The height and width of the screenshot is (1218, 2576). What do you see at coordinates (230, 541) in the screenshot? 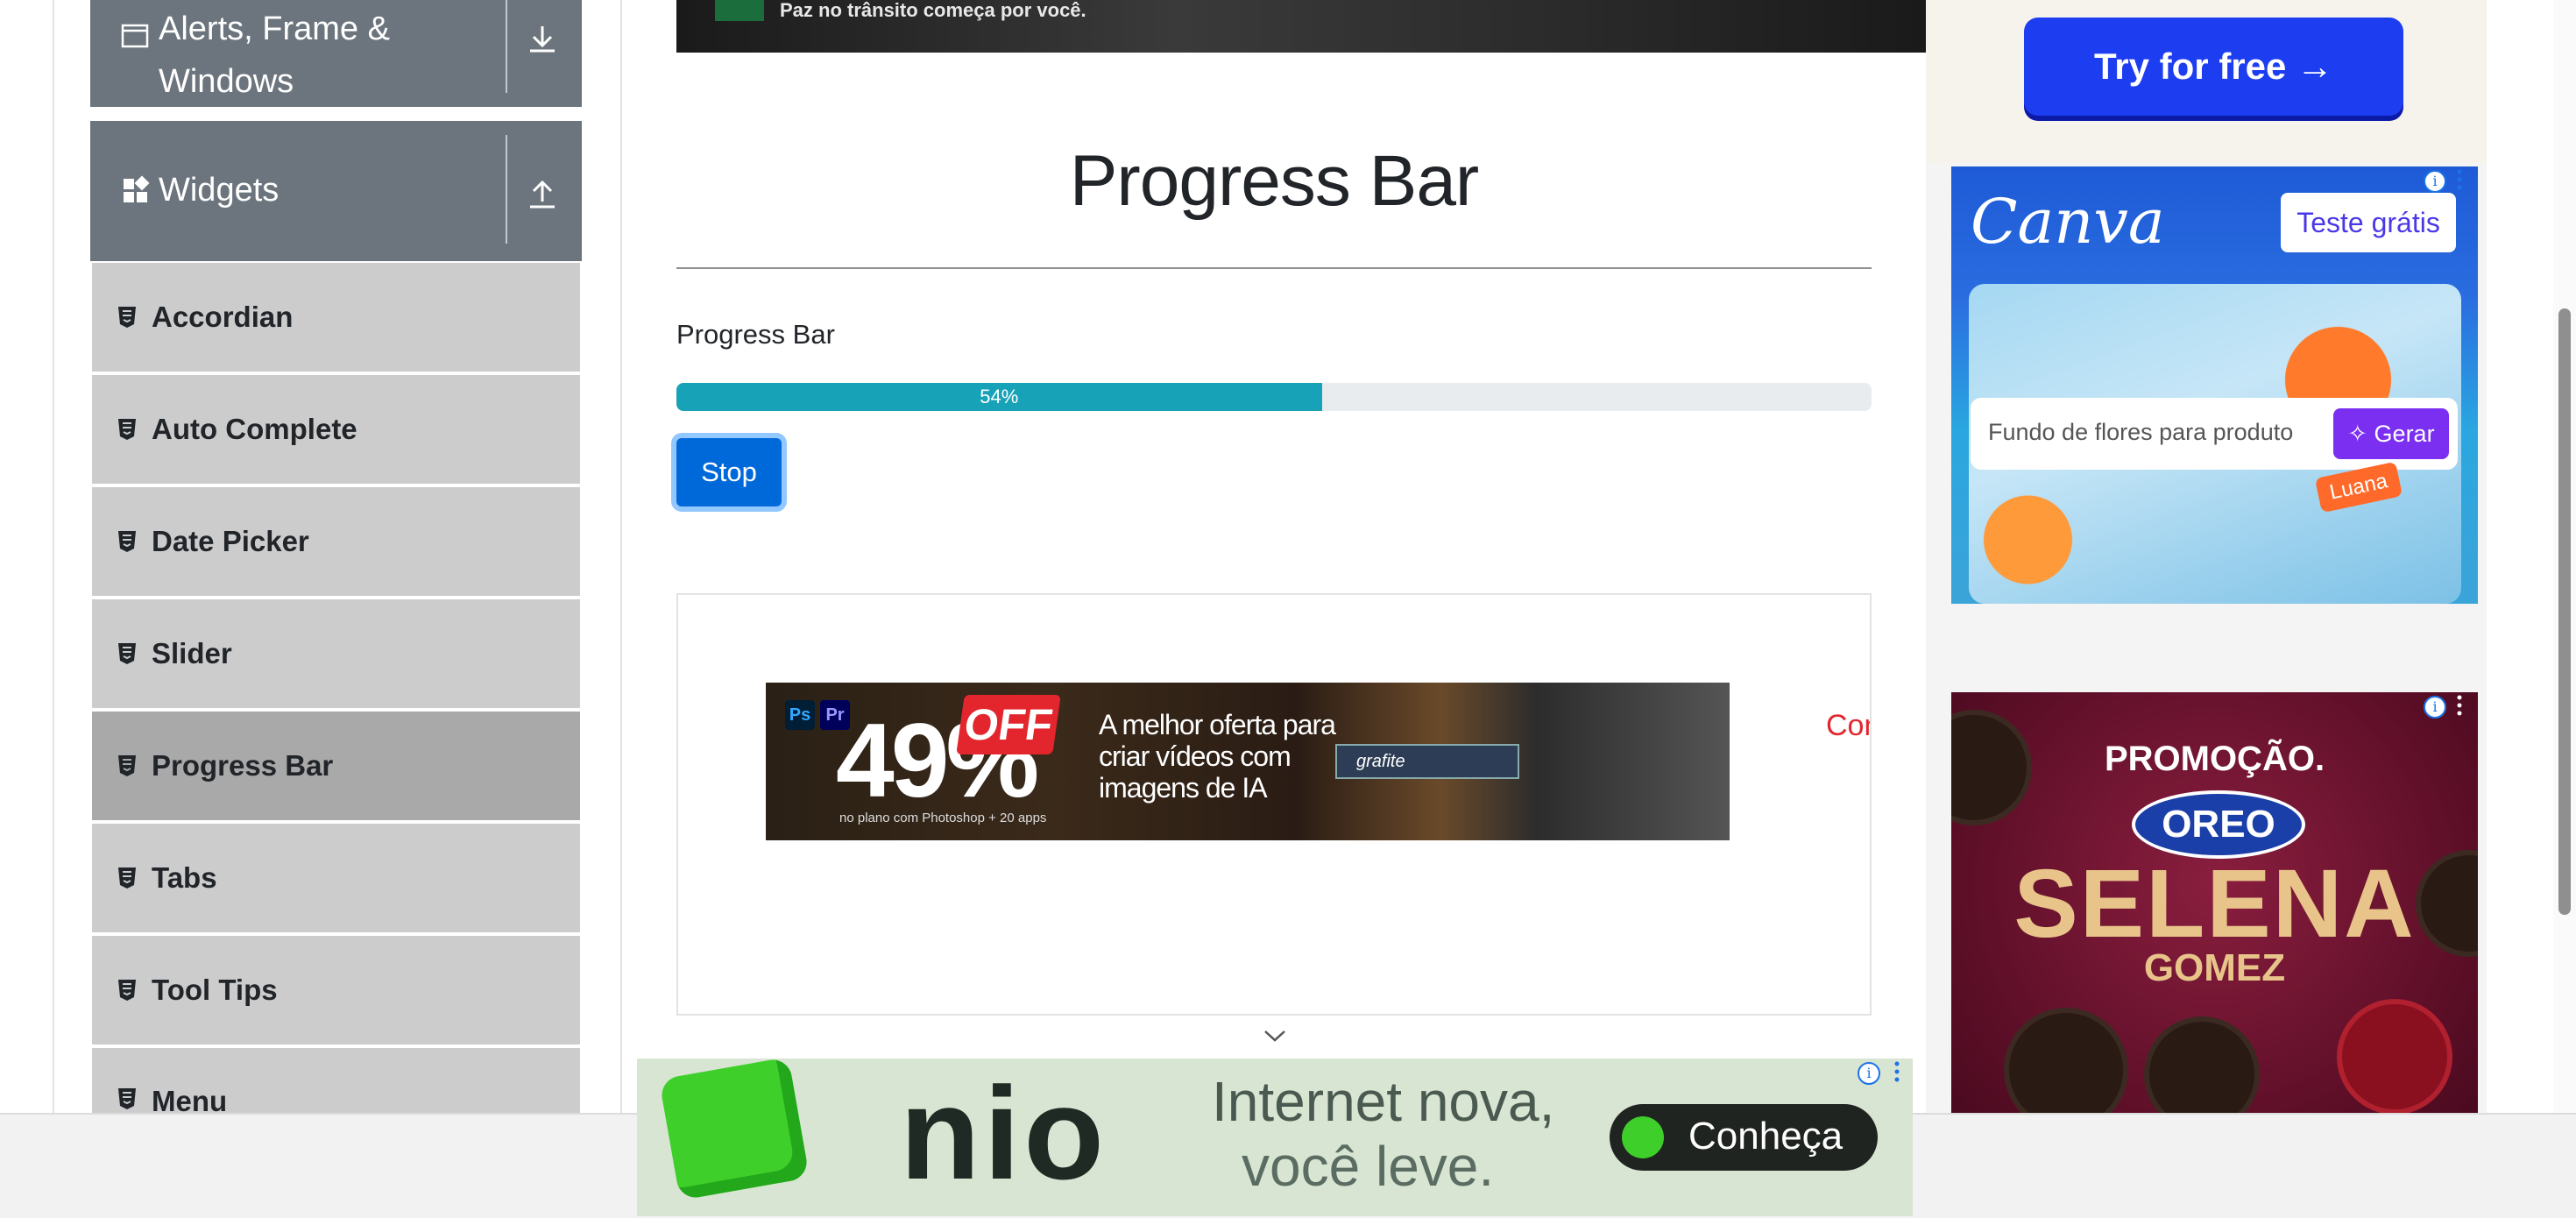
I see `sidebar-item-label: Date Picker` at bounding box center [230, 541].